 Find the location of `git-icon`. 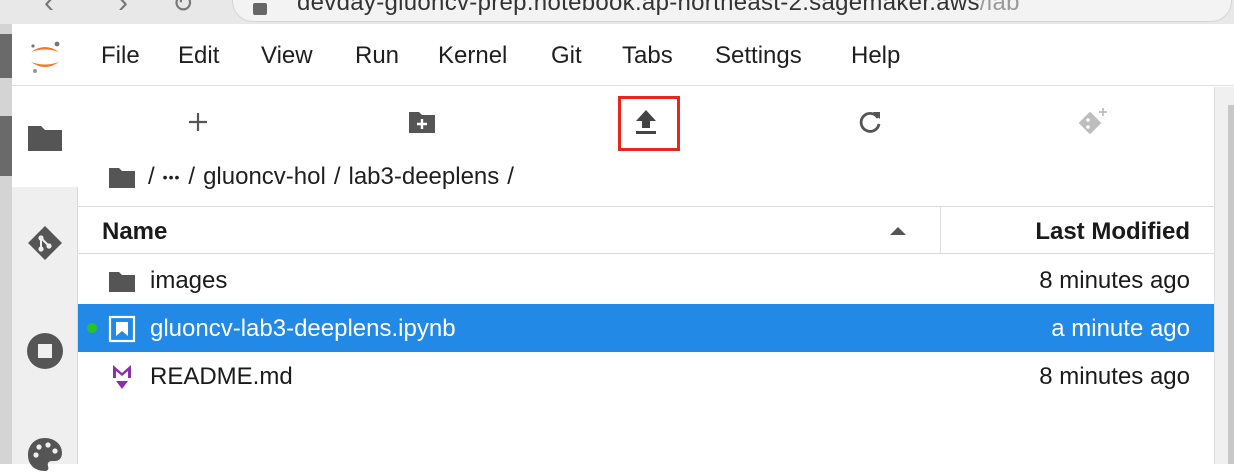

git-icon is located at coordinates (45, 243).